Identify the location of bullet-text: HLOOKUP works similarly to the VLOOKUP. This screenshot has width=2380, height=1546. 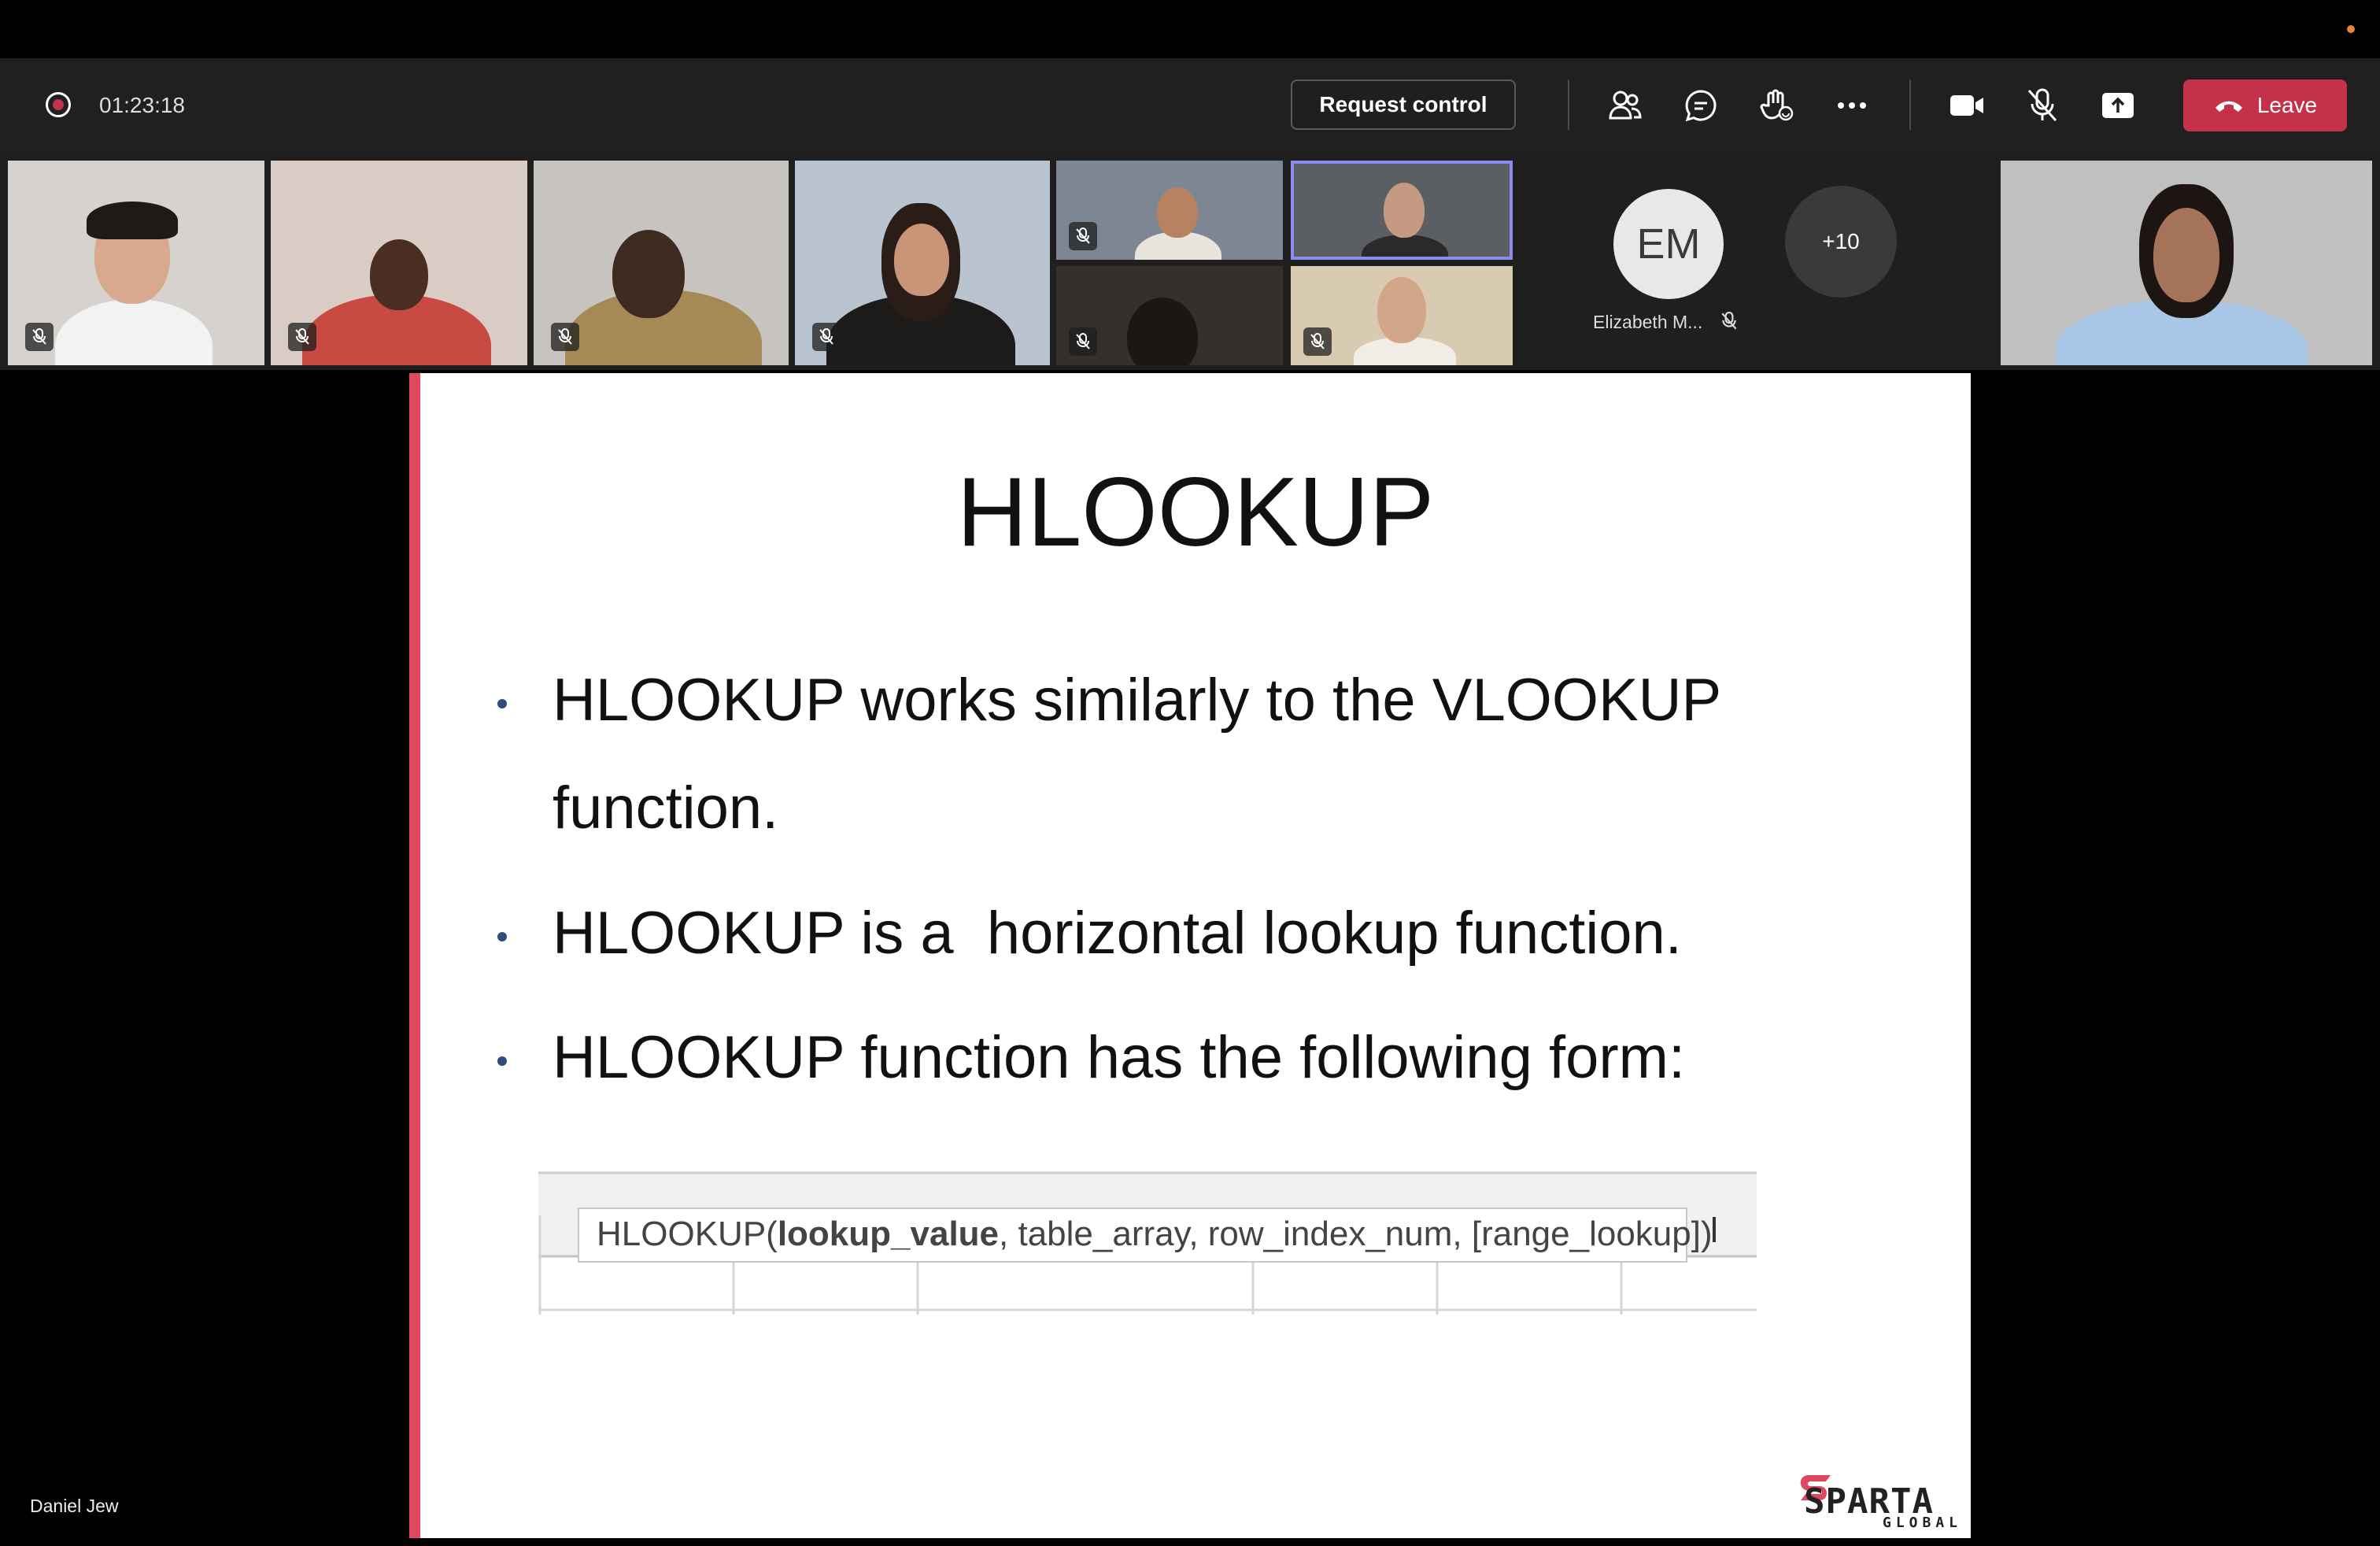
(1137, 700).